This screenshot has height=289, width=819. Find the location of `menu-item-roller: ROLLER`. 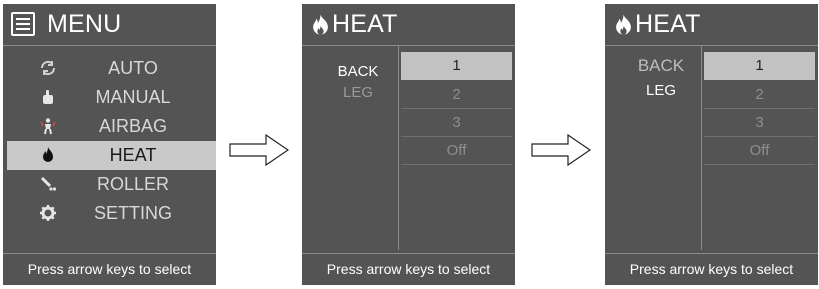

menu-item-roller: ROLLER is located at coordinates (109, 184).